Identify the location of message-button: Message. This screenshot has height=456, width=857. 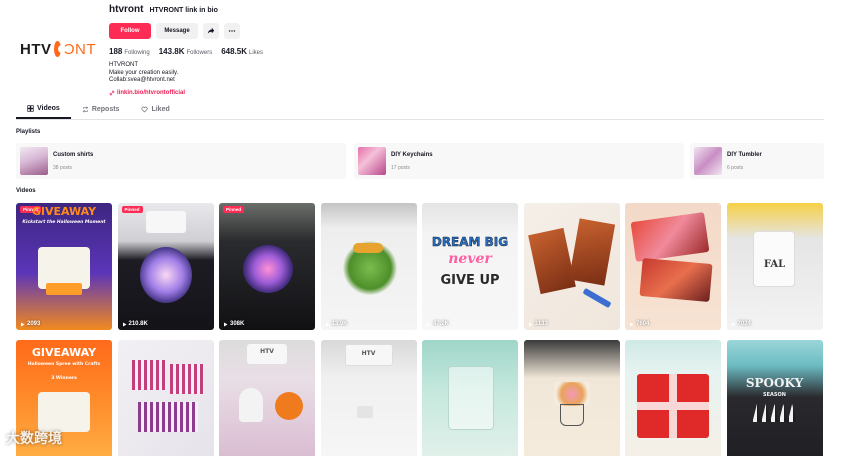
(177, 31).